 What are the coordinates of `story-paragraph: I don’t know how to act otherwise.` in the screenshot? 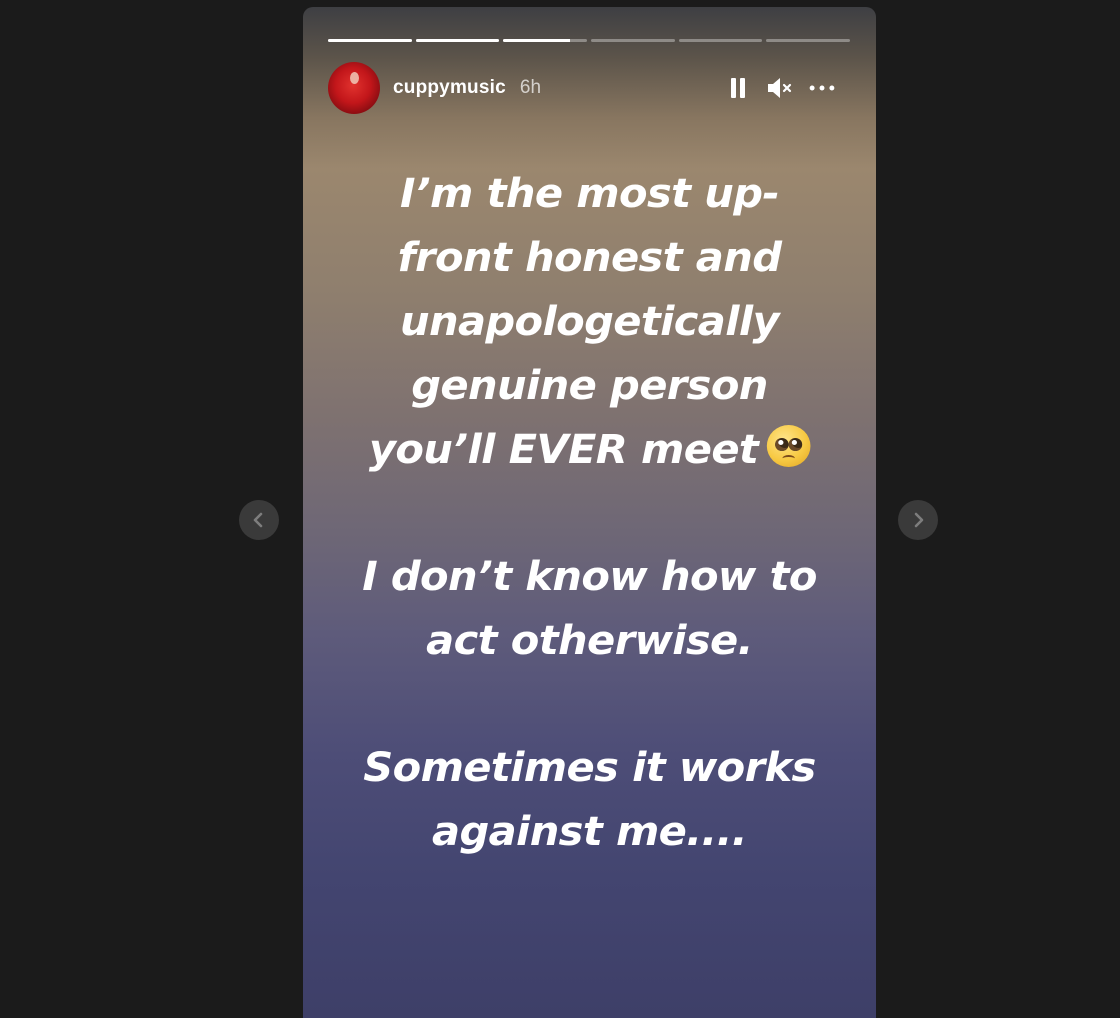 It's located at (589, 609).